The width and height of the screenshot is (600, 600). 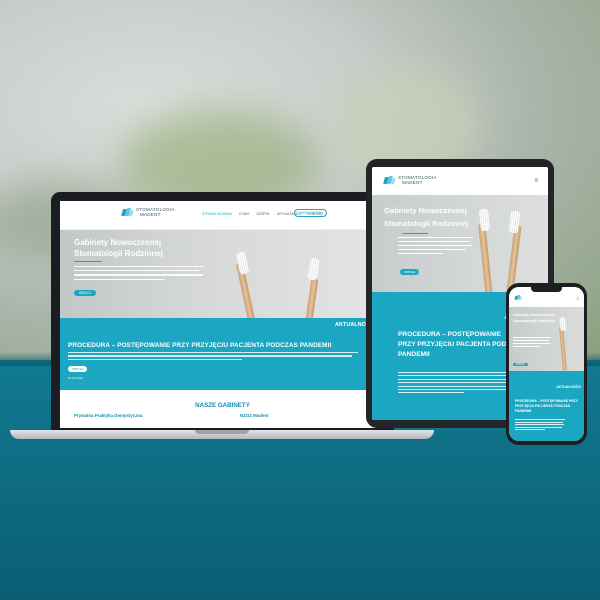 I want to click on tablet-navigation: STOMATOLOGIA MADENT ≡, so click(x=460, y=181).